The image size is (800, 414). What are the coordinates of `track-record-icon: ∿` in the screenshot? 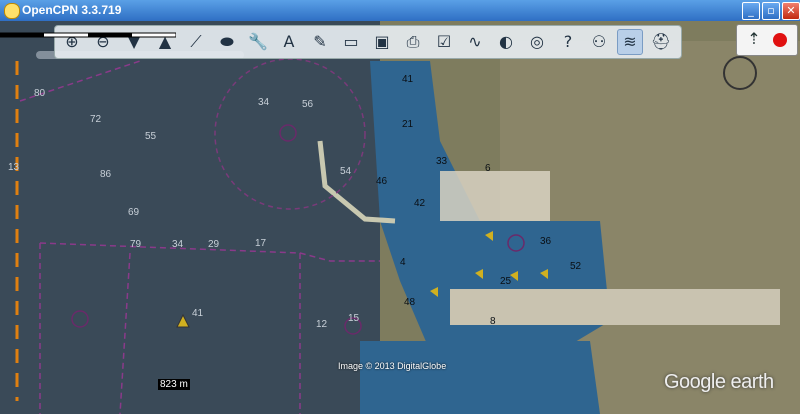 It's located at (475, 41).